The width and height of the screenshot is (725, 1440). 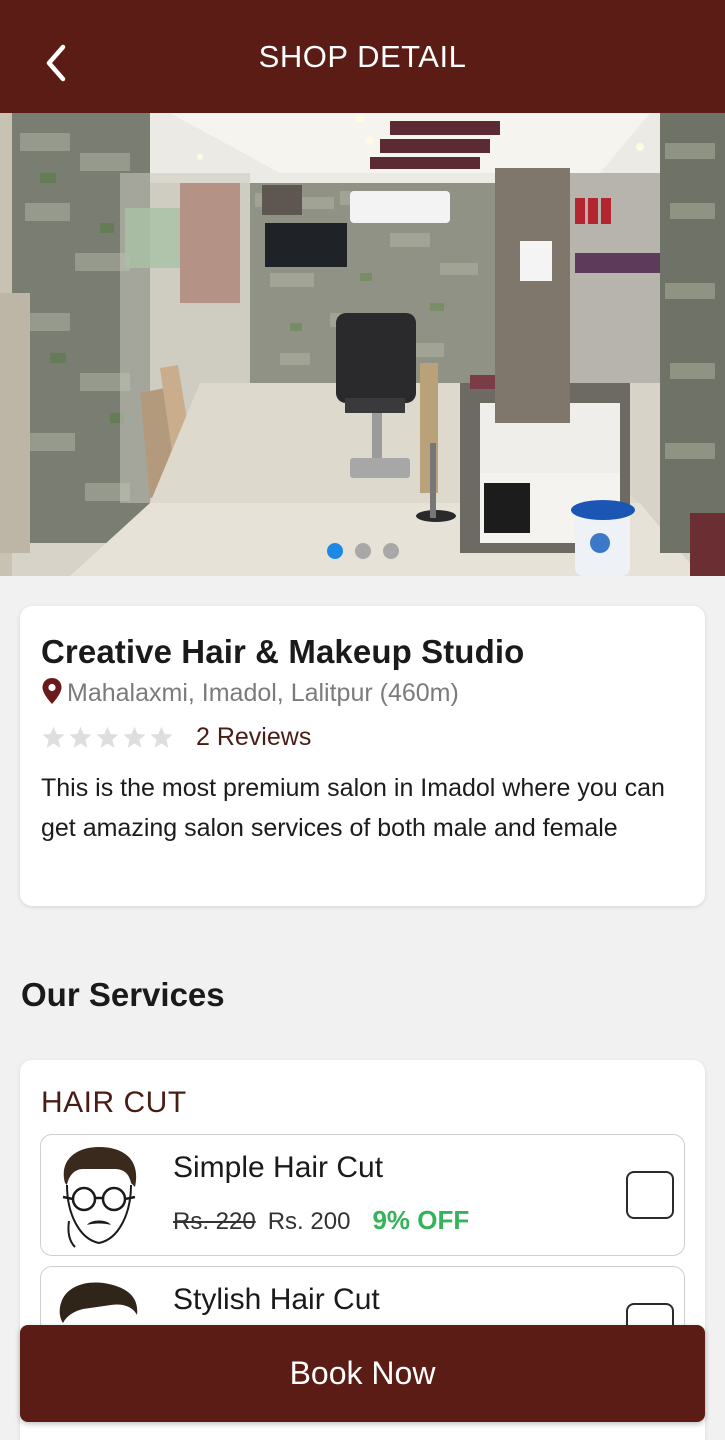 I want to click on chevron-left-icon, so click(x=56, y=63).